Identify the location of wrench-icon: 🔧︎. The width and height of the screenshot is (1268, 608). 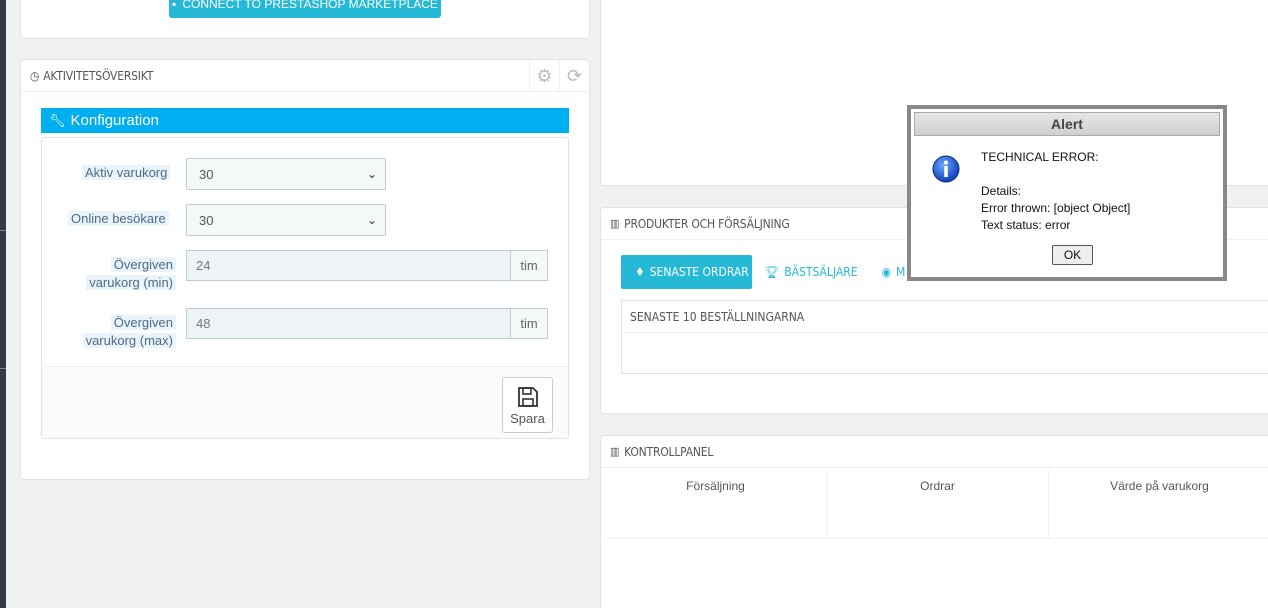
(57, 120).